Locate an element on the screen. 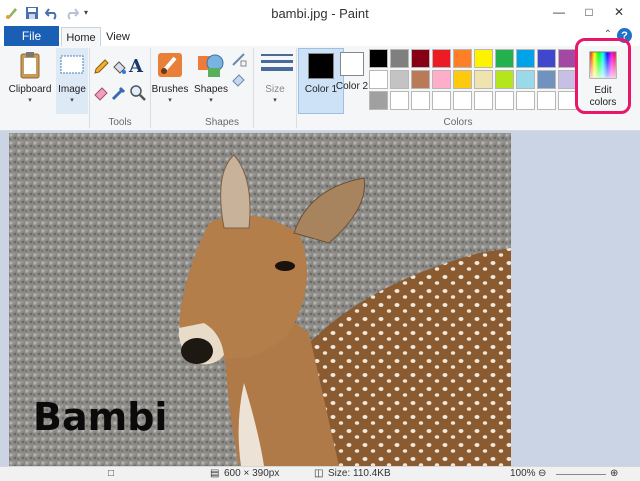 The image size is (640, 481). shapes-group-label: Shapes is located at coordinates (222, 122).